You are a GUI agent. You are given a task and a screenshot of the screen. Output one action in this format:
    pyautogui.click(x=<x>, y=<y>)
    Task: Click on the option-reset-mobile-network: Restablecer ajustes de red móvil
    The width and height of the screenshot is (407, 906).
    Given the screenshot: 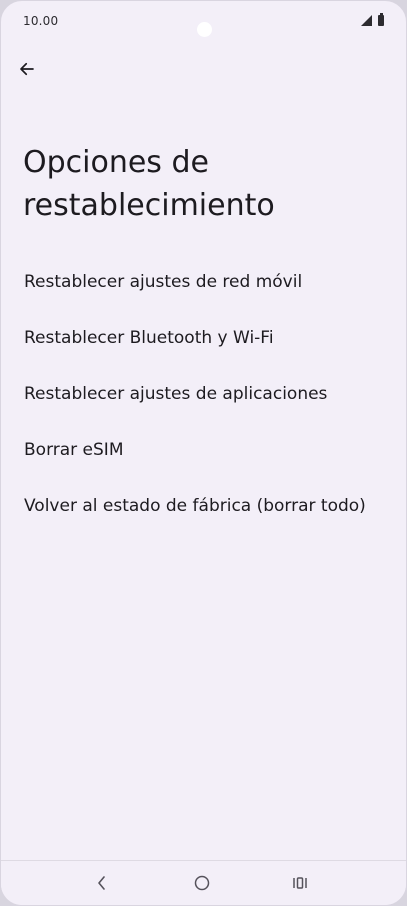 What is the action you would take?
    pyautogui.click(x=203, y=282)
    